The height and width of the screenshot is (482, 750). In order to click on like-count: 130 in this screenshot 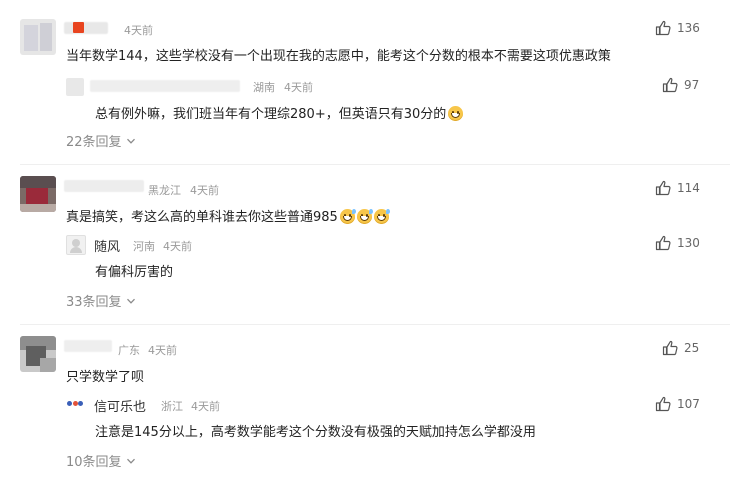, I will do `click(688, 243)`.